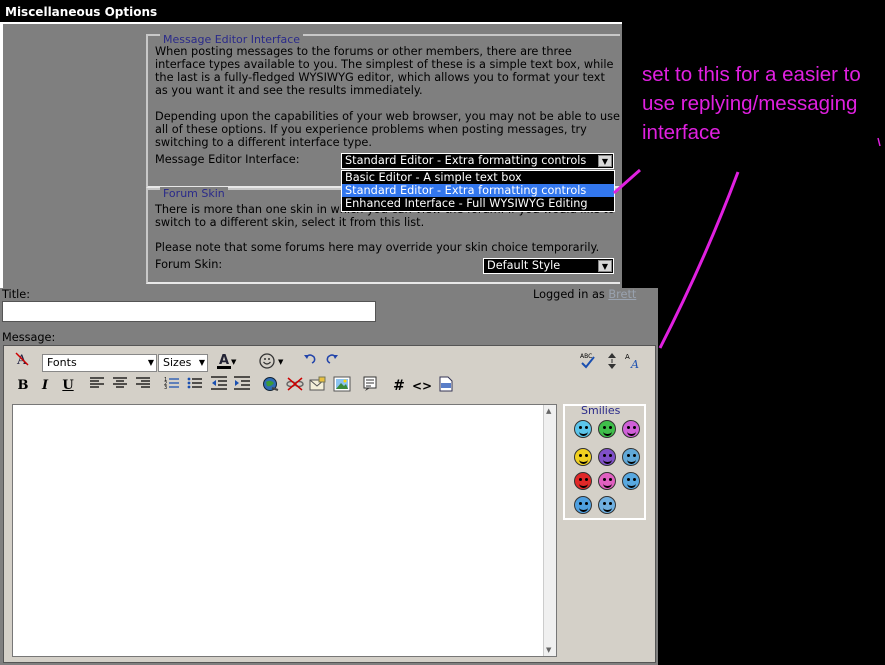  Describe the element at coordinates (120, 386) in the screenshot. I see `align-center-icon` at that location.